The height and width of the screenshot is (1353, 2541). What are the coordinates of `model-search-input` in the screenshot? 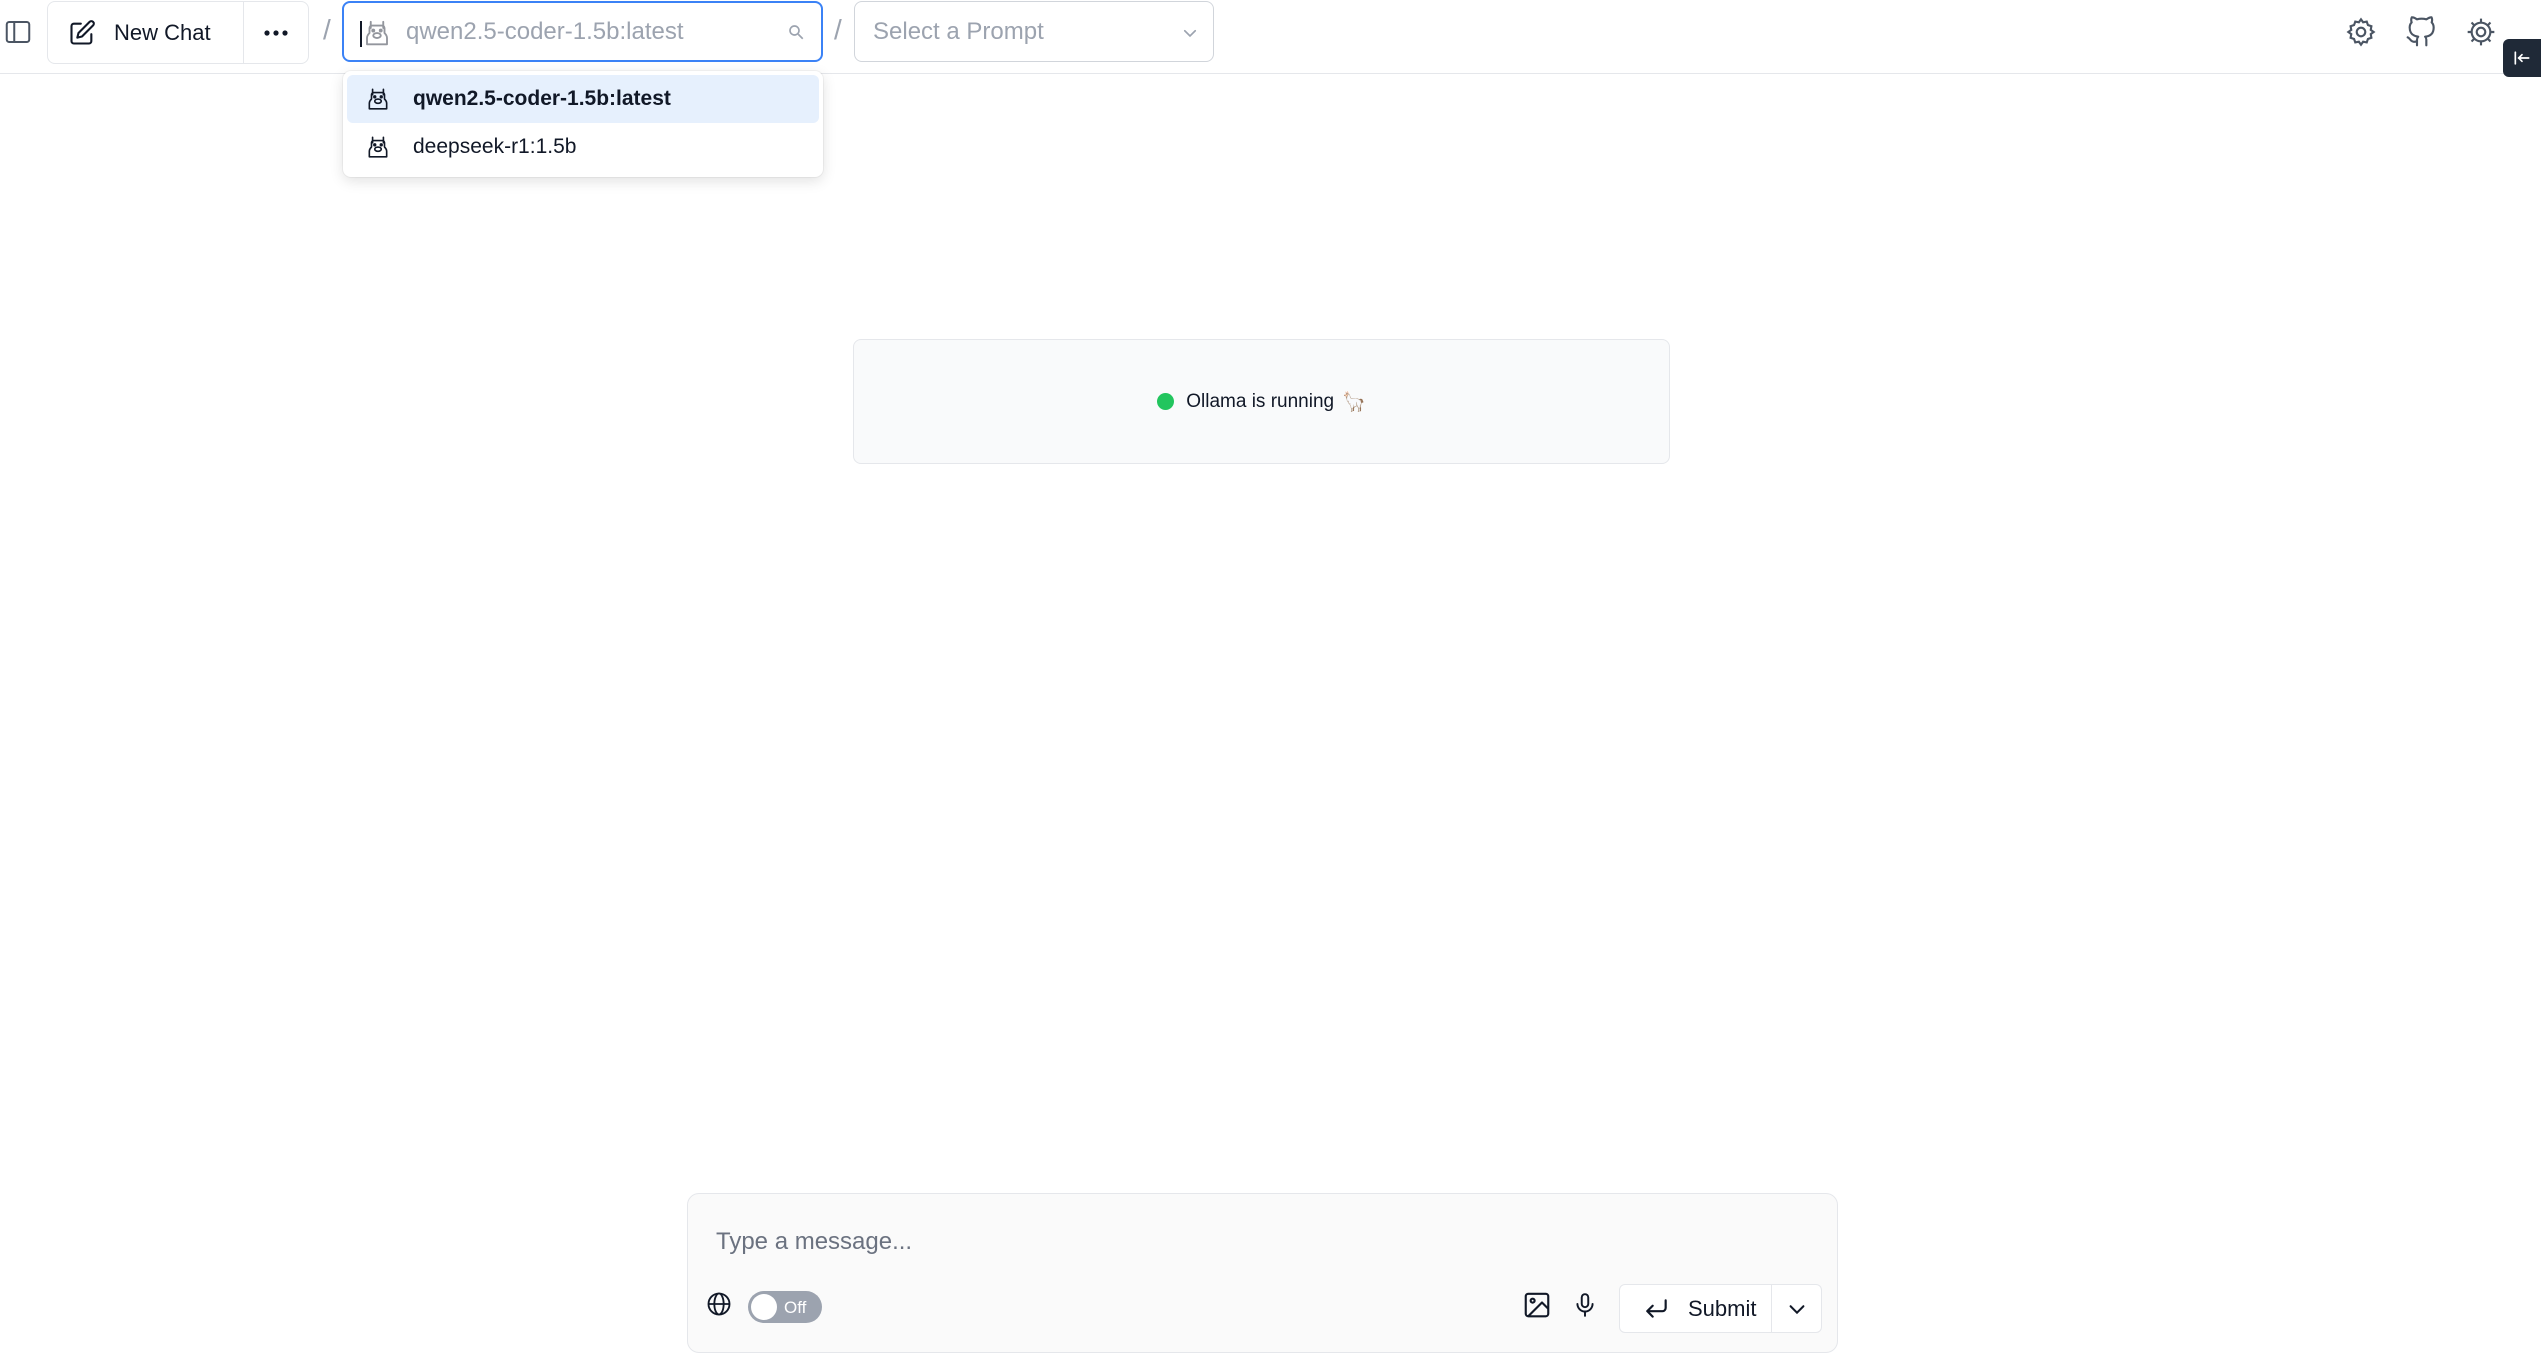 It's located at (586, 32).